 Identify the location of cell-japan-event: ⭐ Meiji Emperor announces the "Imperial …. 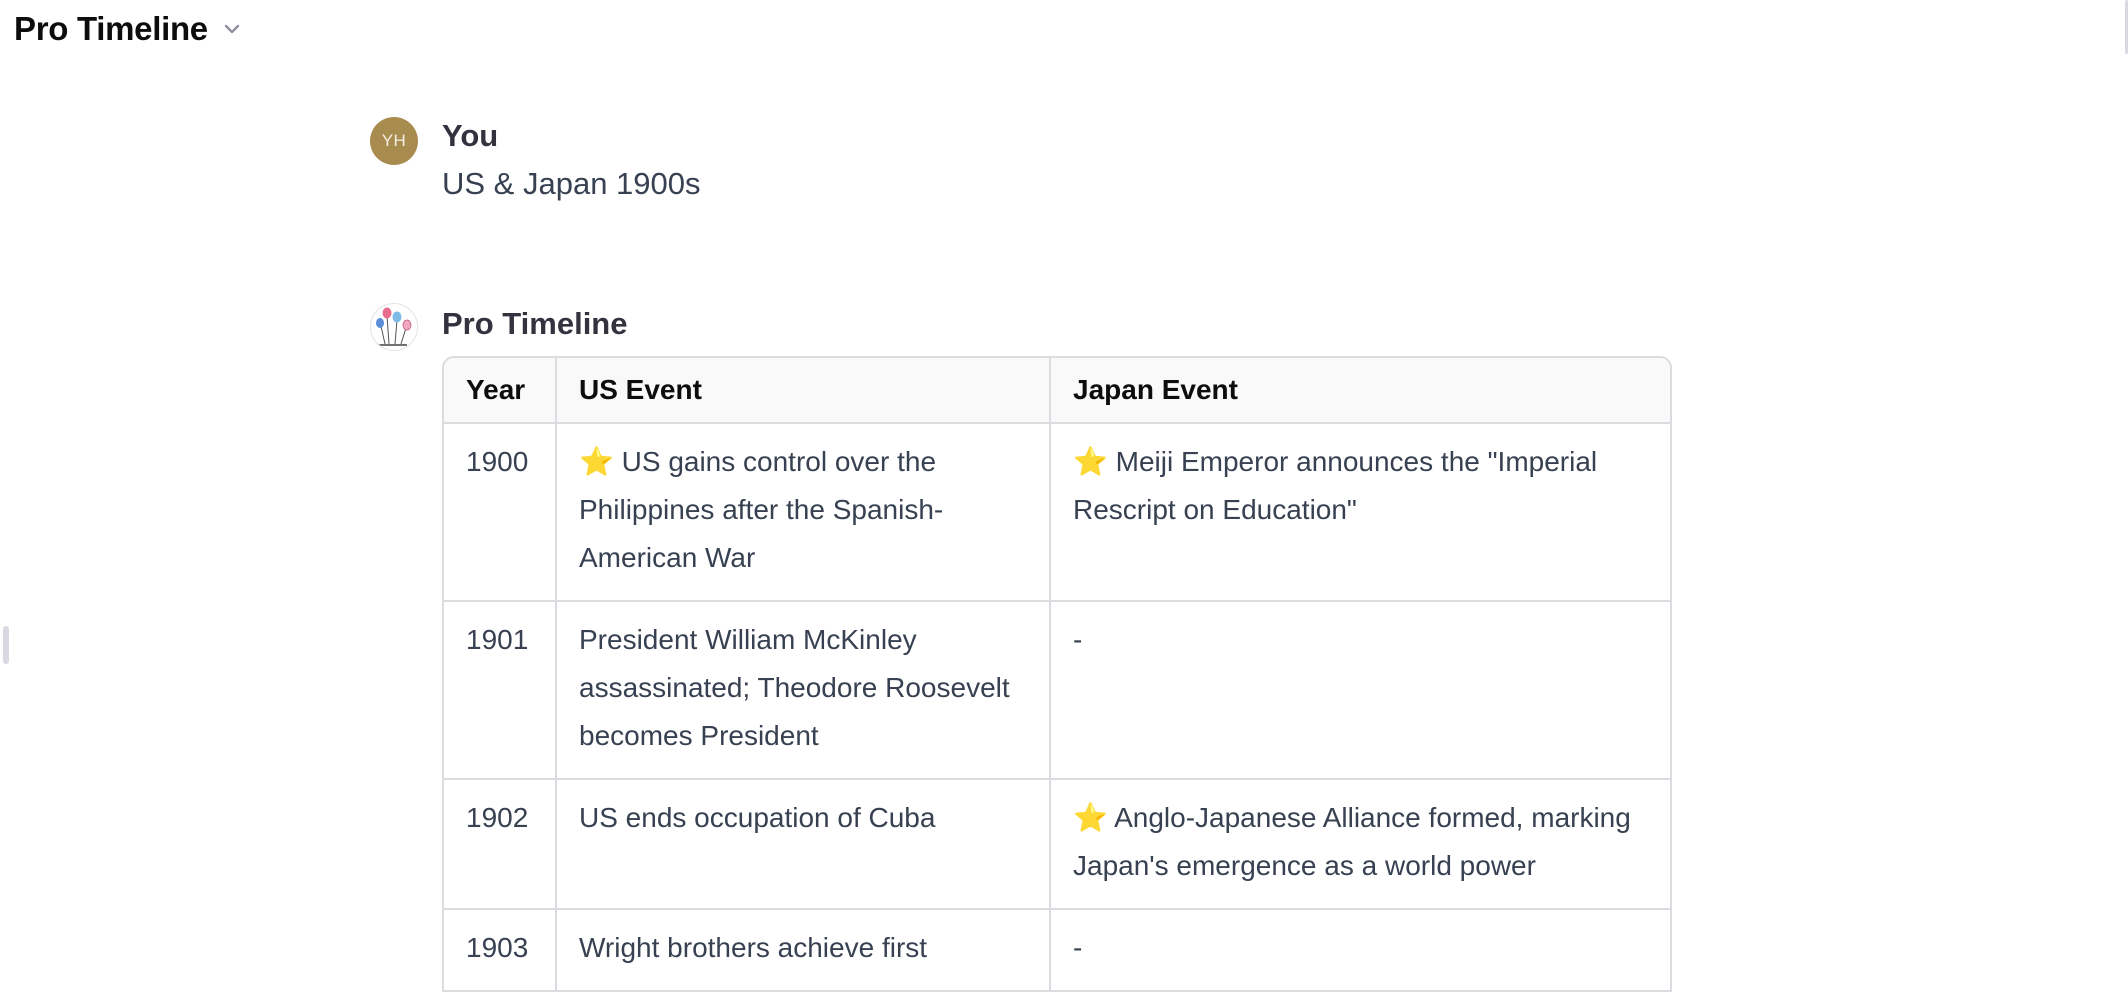
(1360, 512).